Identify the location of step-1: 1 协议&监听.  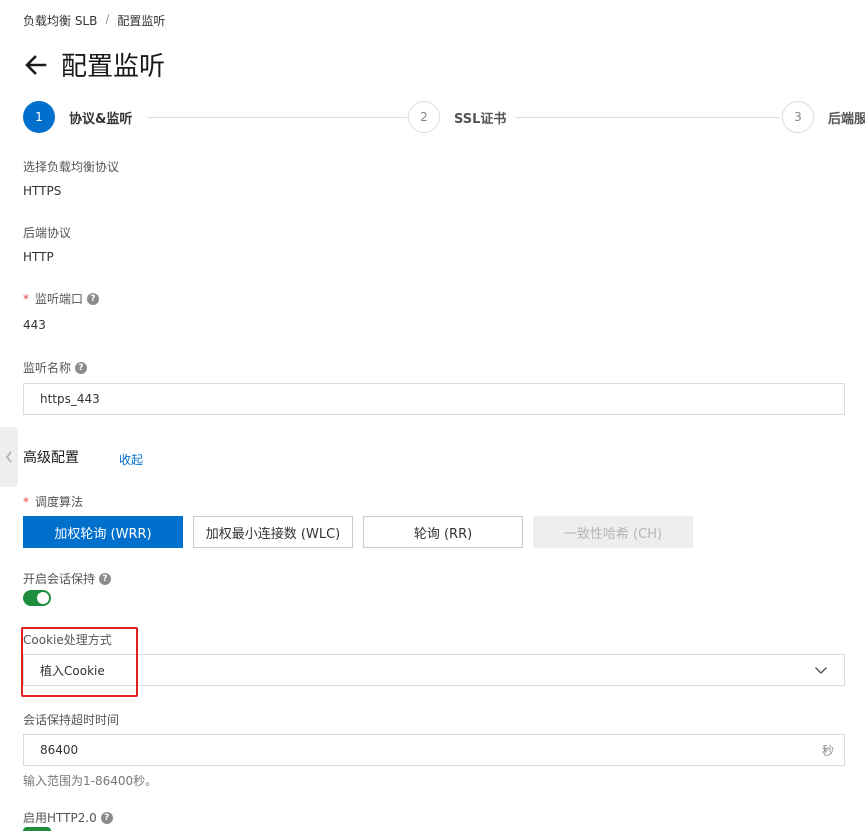
(77, 117).